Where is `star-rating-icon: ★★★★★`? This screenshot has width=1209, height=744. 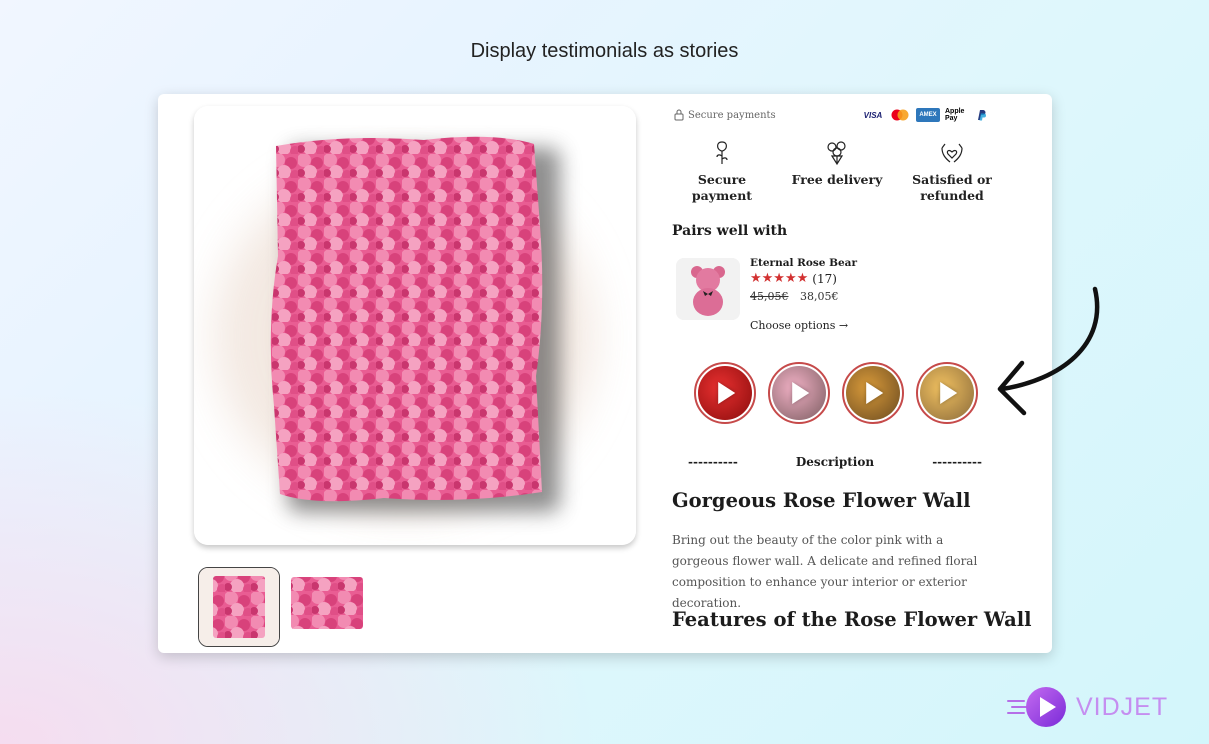 star-rating-icon: ★★★★★ is located at coordinates (779, 278).